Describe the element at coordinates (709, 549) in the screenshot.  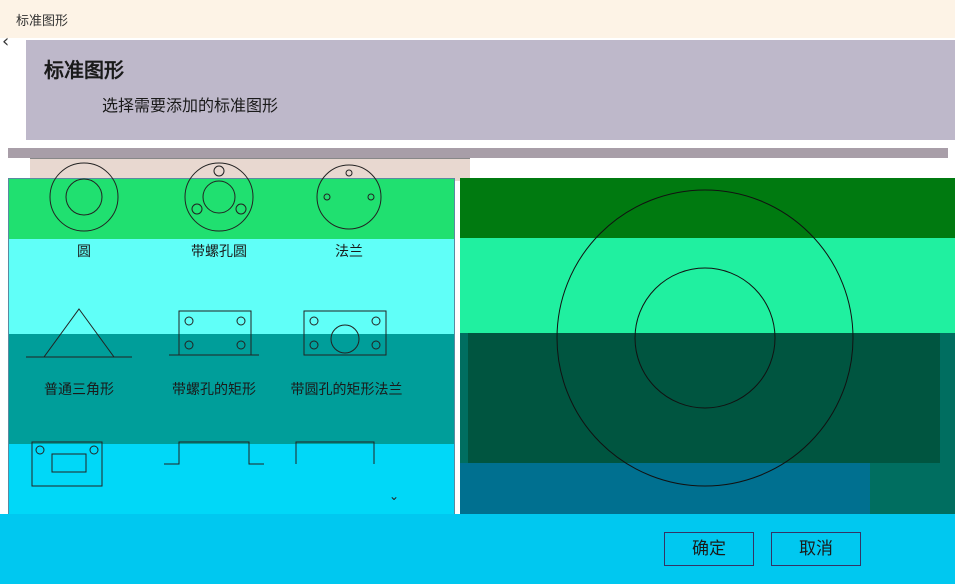
I see `ok-button: 确定` at that location.